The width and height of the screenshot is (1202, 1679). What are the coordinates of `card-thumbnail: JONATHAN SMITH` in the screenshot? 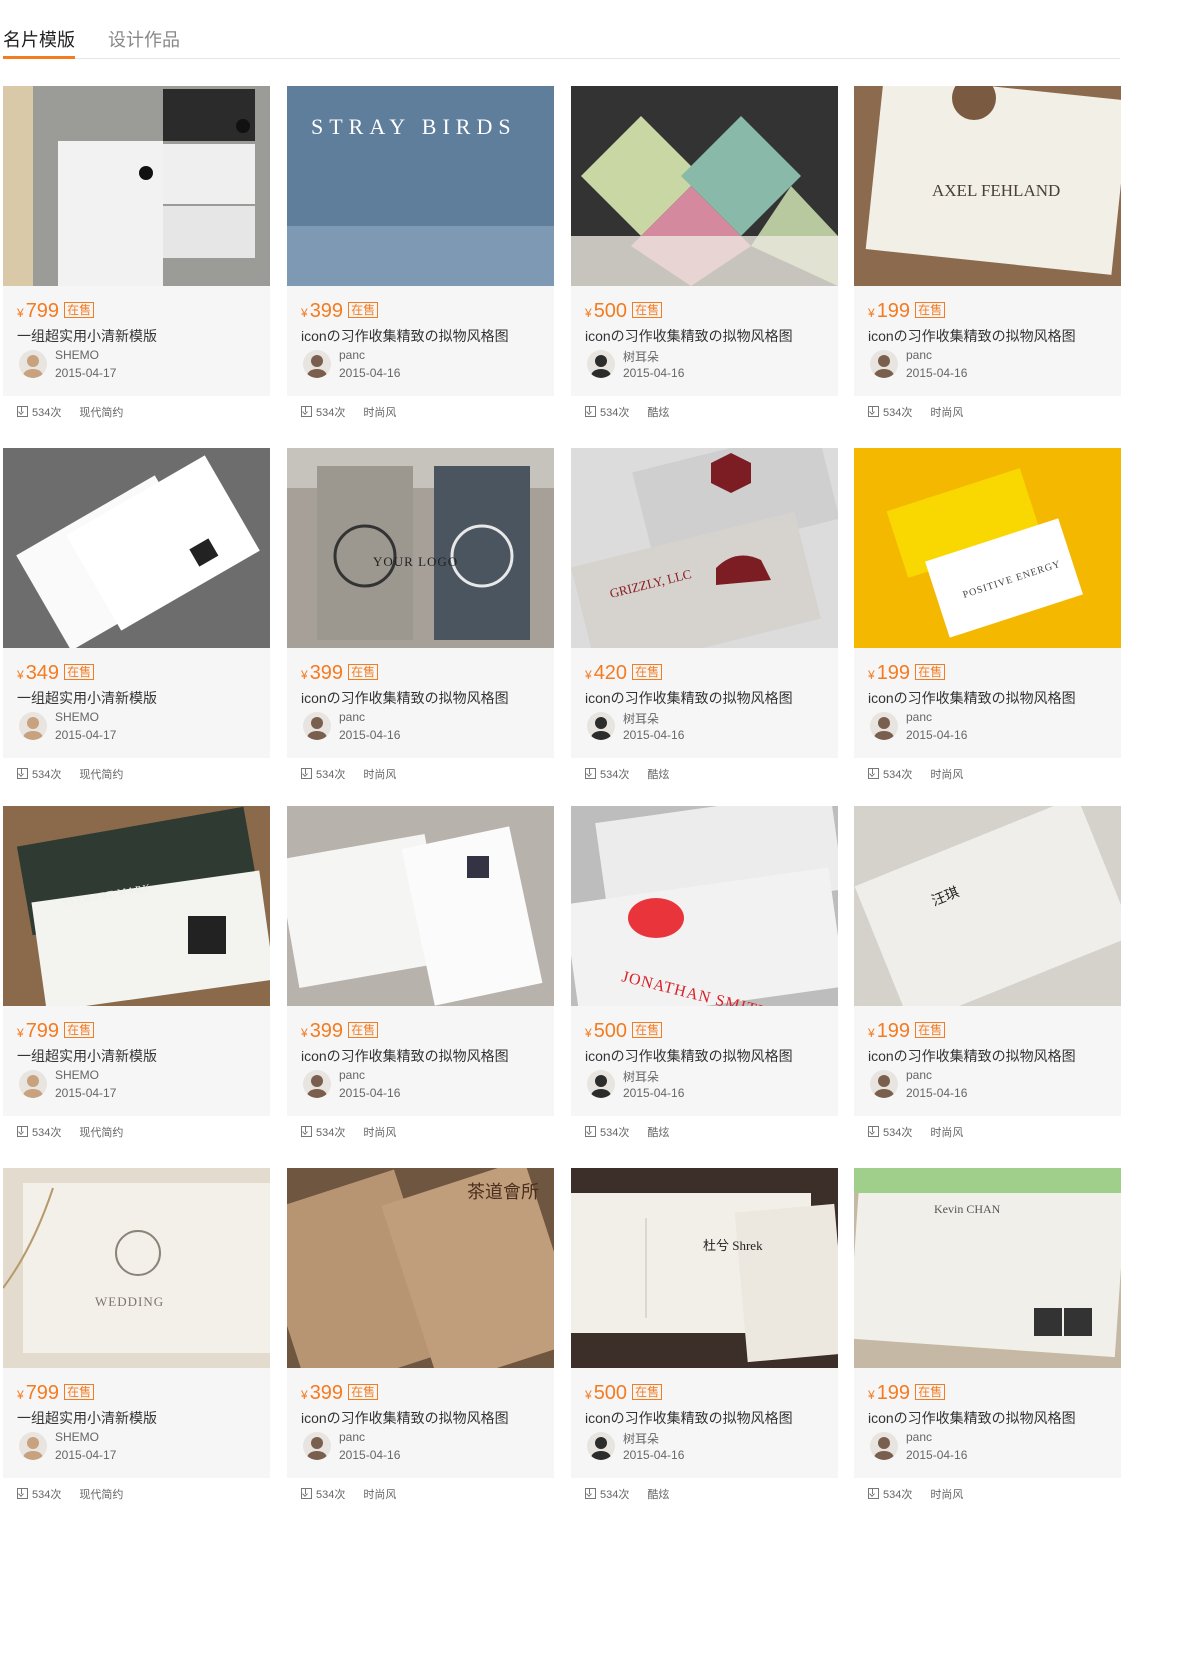 It's located at (704, 906).